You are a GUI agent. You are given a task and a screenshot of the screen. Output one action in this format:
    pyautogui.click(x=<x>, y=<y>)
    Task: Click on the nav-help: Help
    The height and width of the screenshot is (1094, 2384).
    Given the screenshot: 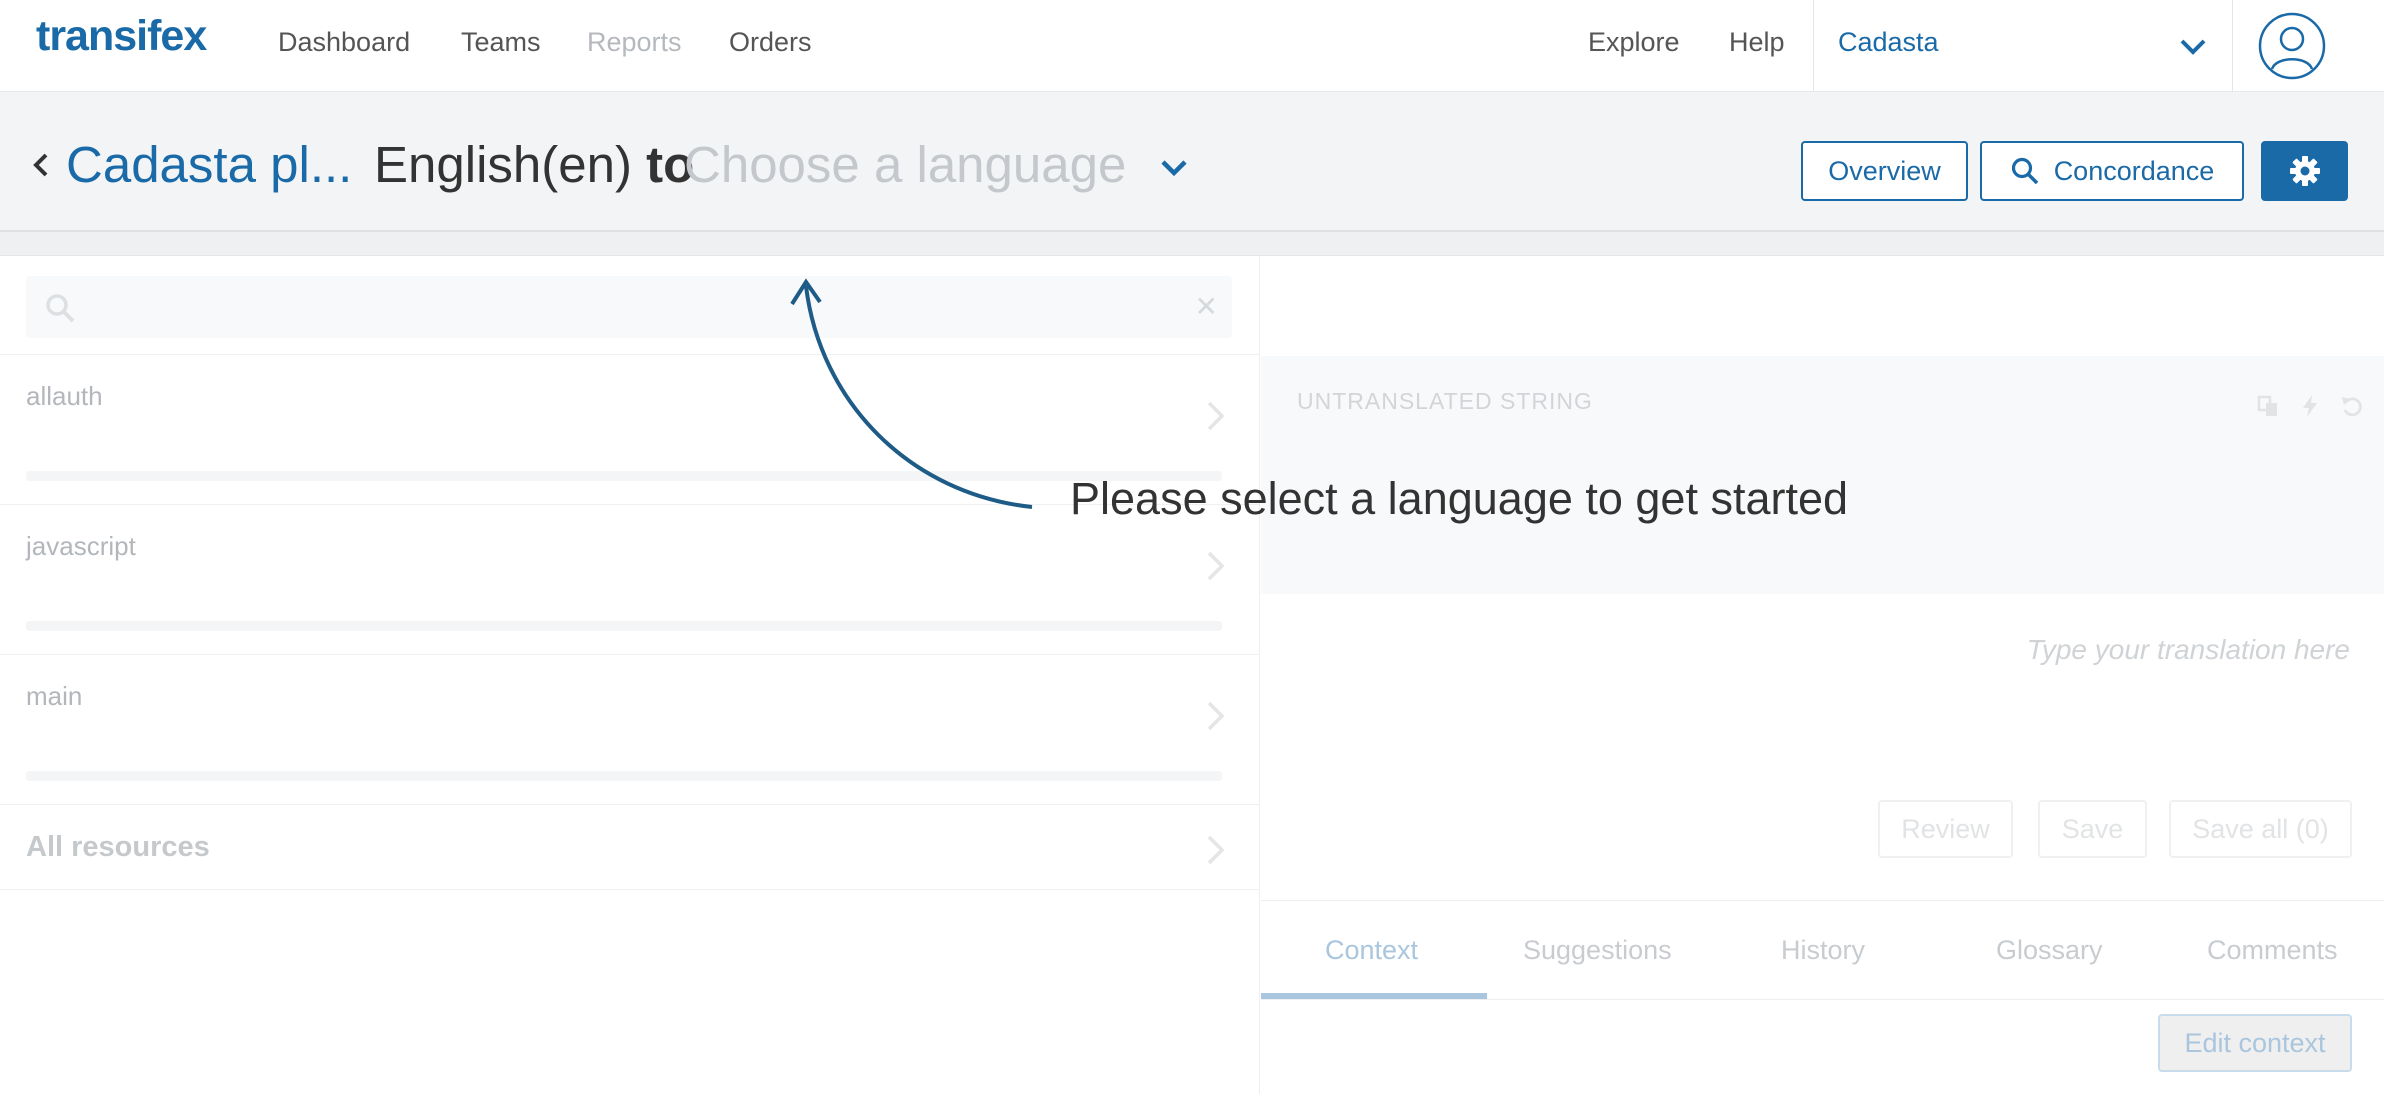 What is the action you would take?
    pyautogui.click(x=1757, y=42)
    